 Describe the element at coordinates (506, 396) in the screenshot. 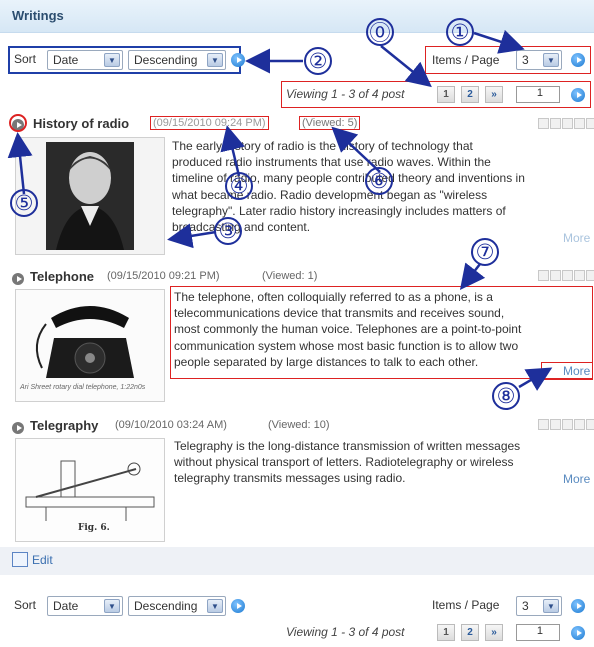

I see `callout-8: ⑧` at that location.